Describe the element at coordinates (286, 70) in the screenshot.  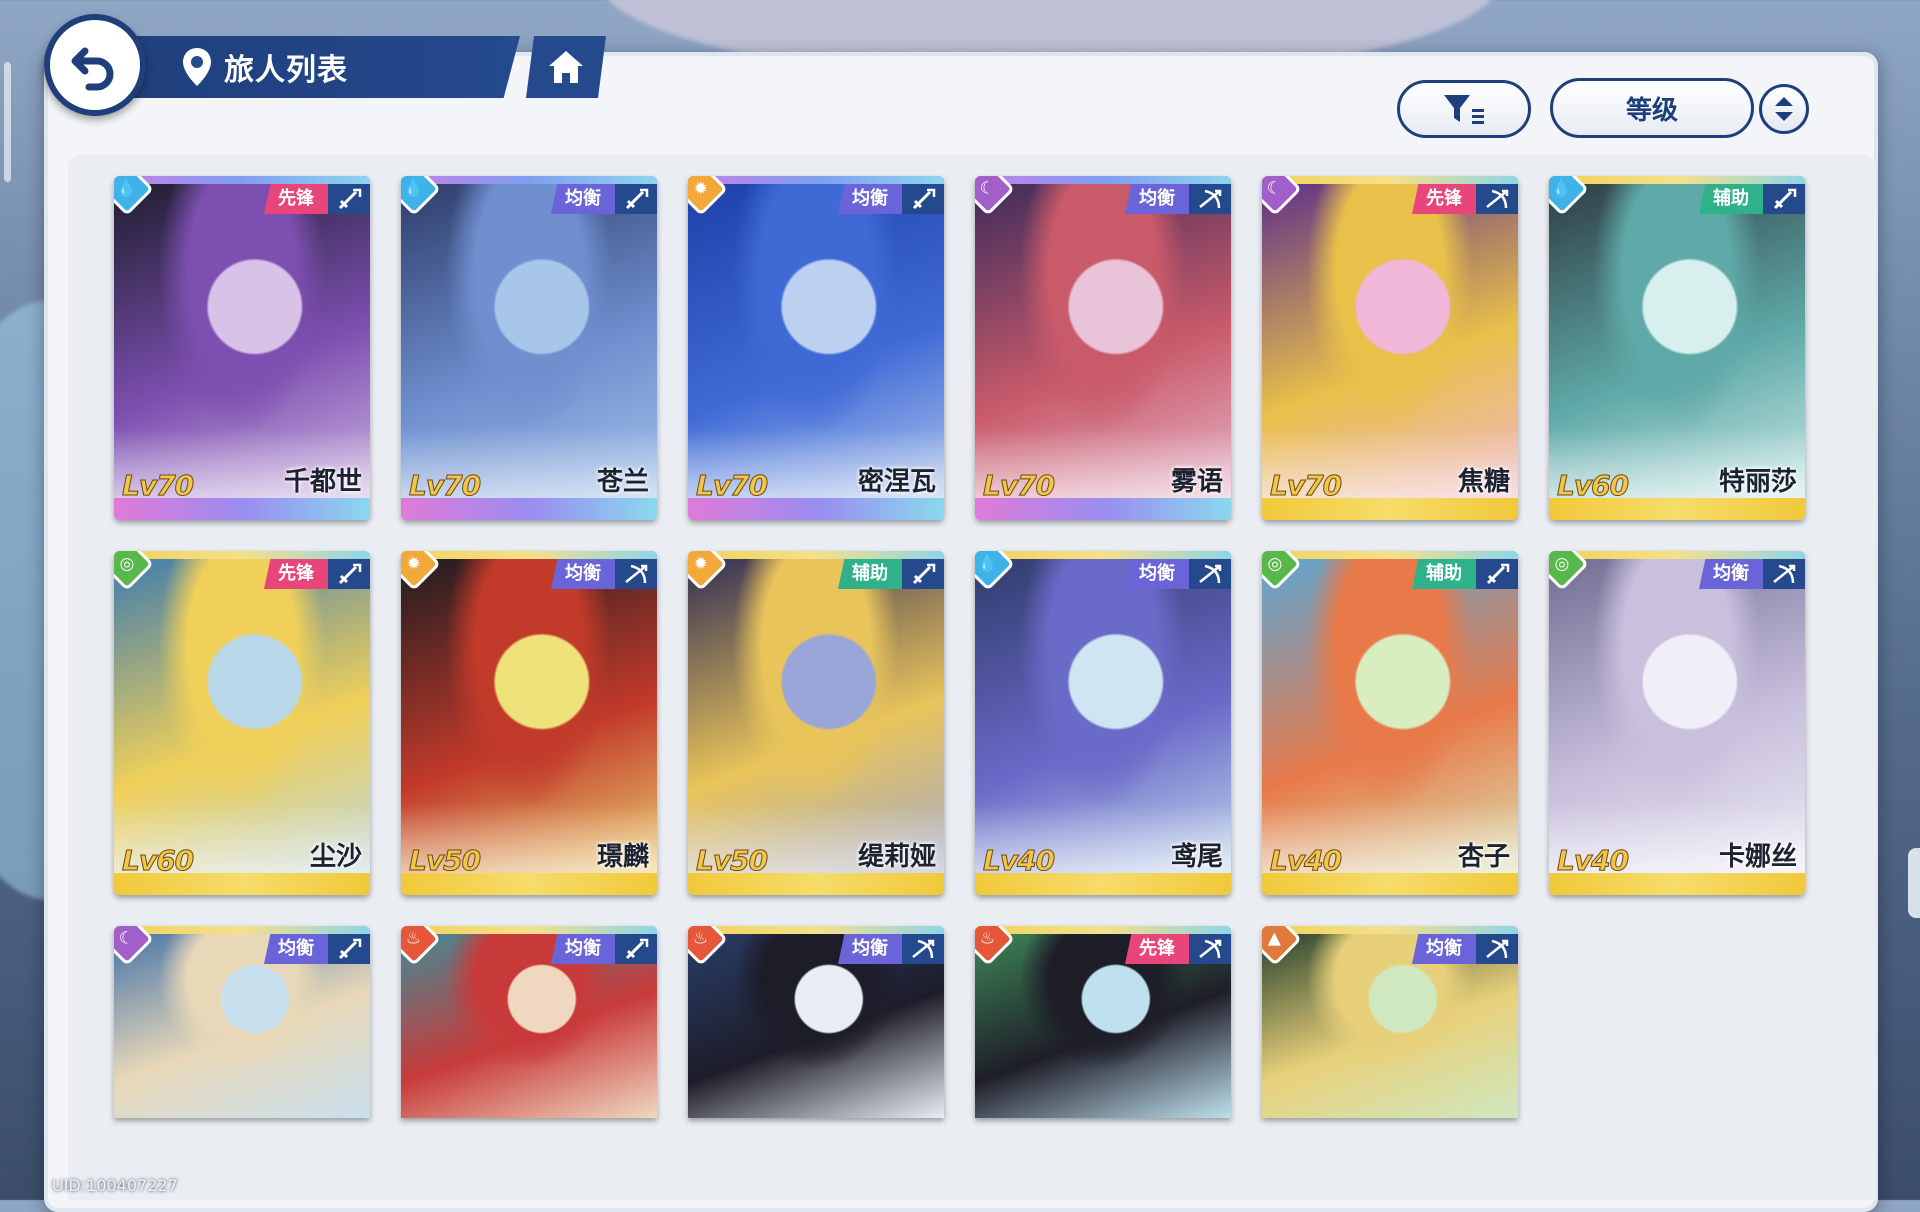
I see `page-title: 旅人列表` at that location.